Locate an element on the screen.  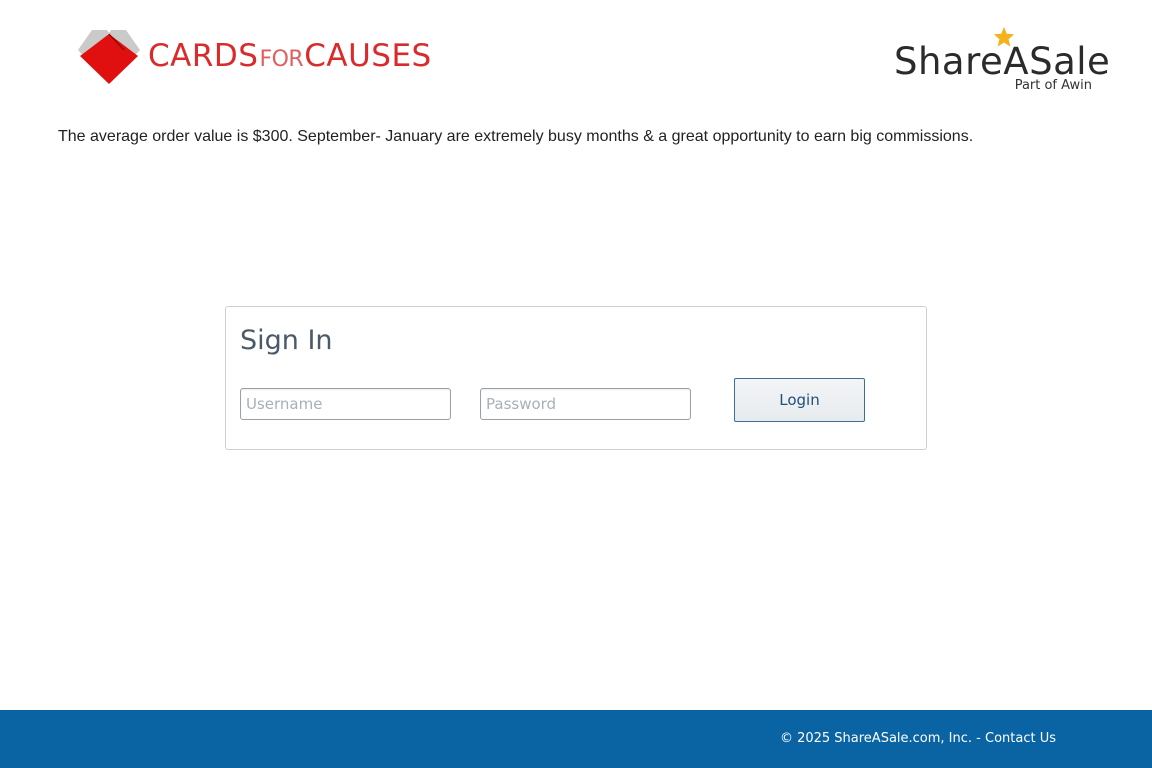
merchant-logo: CARDS FOR CAUSES is located at coordinates (254, 56).